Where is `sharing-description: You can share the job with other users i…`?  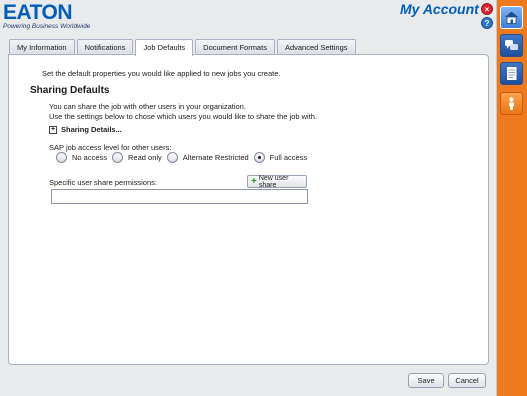 sharing-description: You can share the job with other users i… is located at coordinates (183, 112).